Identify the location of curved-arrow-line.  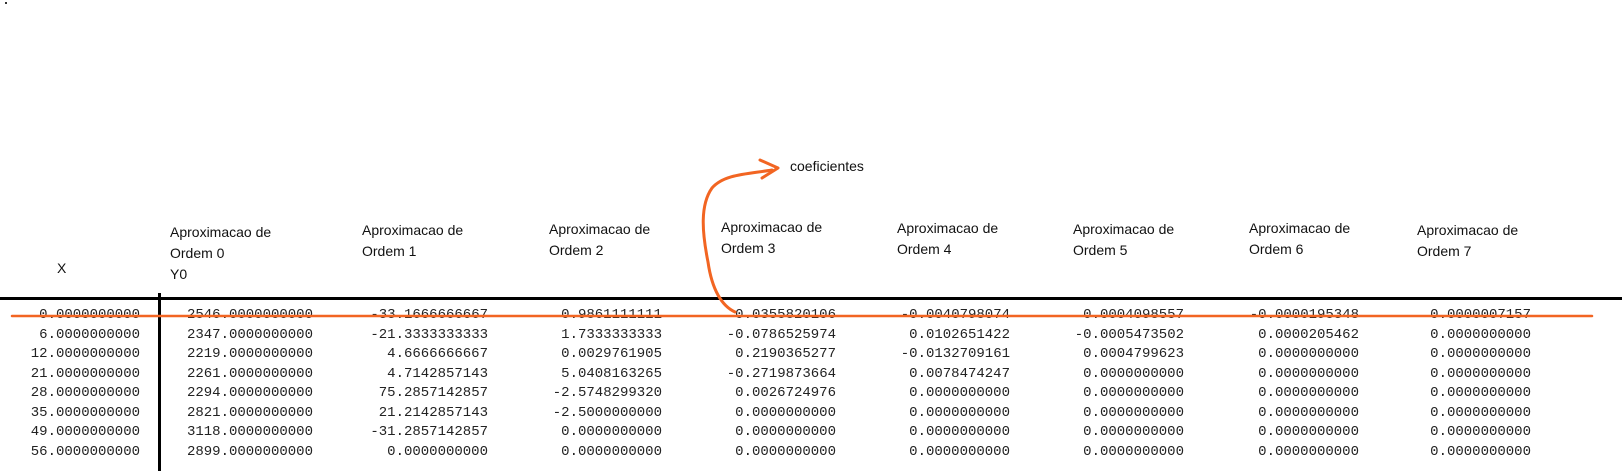
(737, 241).